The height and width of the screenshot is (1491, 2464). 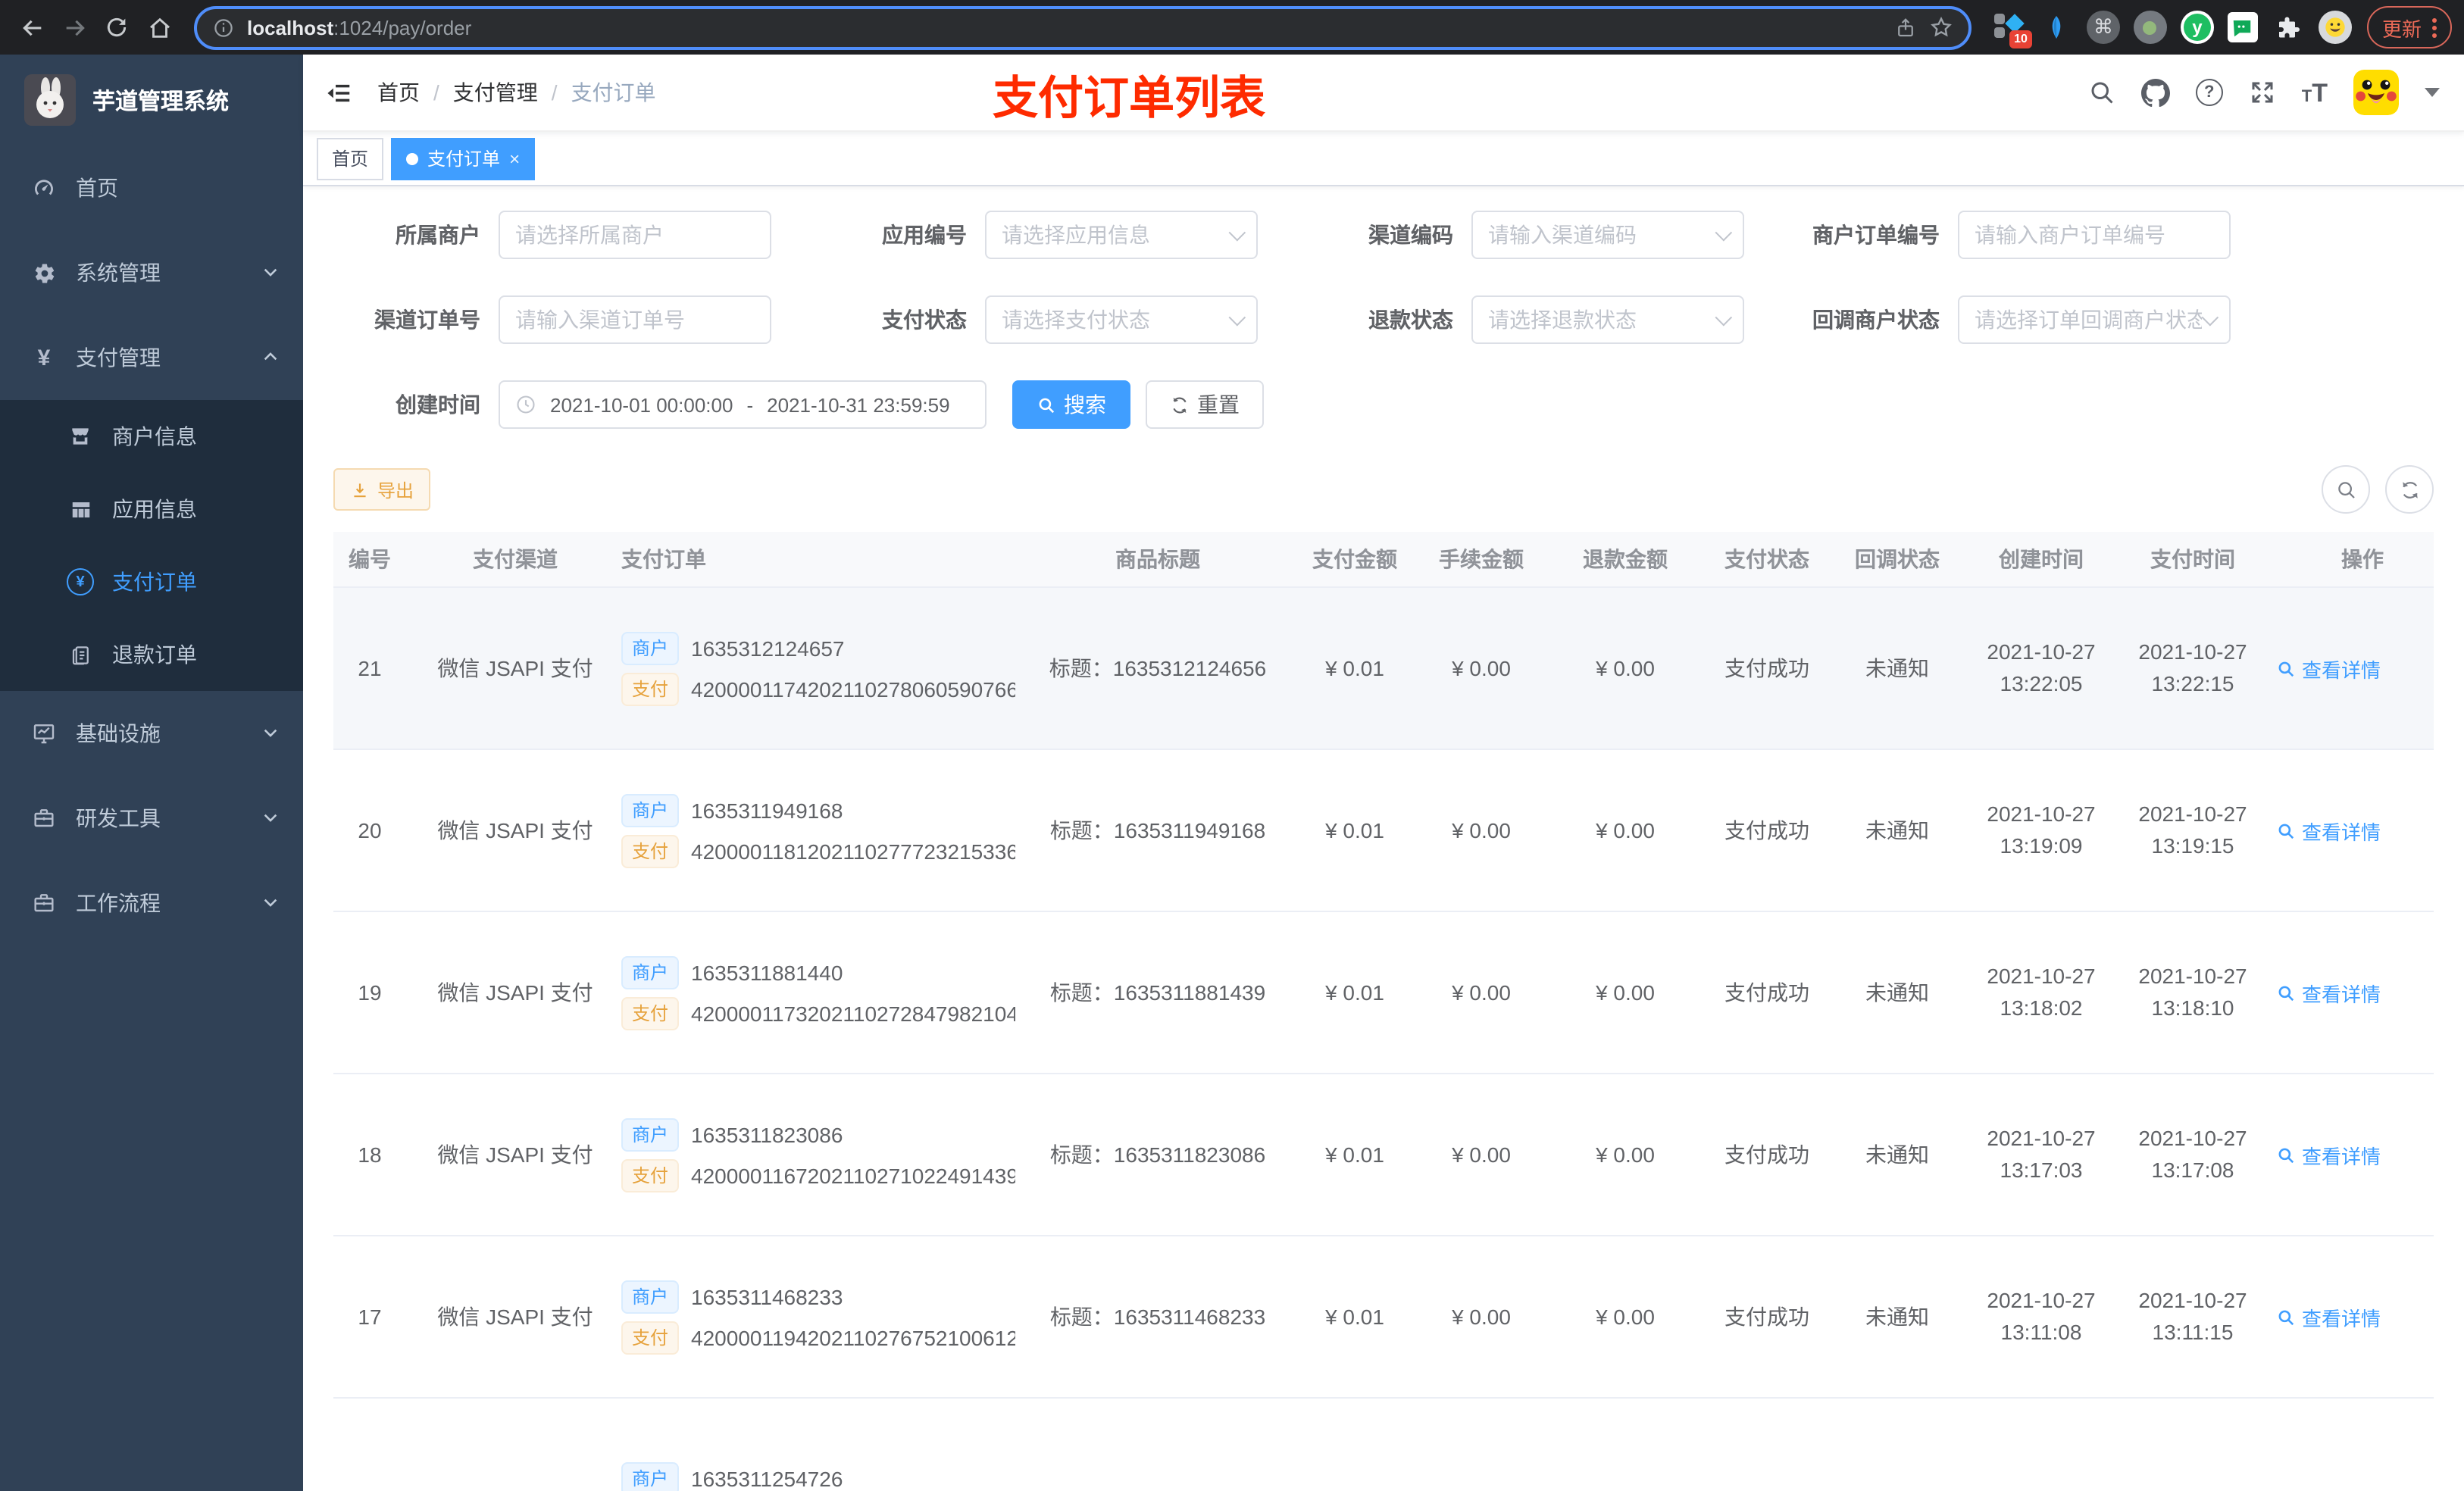 What do you see at coordinates (74, 27) in the screenshot?
I see `forward-icon` at bounding box center [74, 27].